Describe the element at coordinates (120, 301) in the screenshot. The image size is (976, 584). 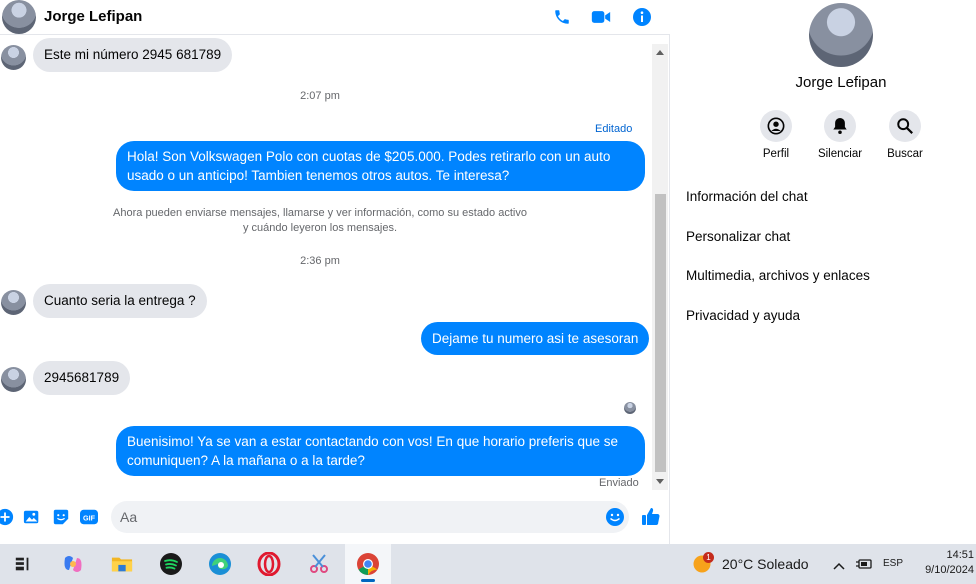
I see `incoming-message: Cuanto seria la entrega ?` at that location.